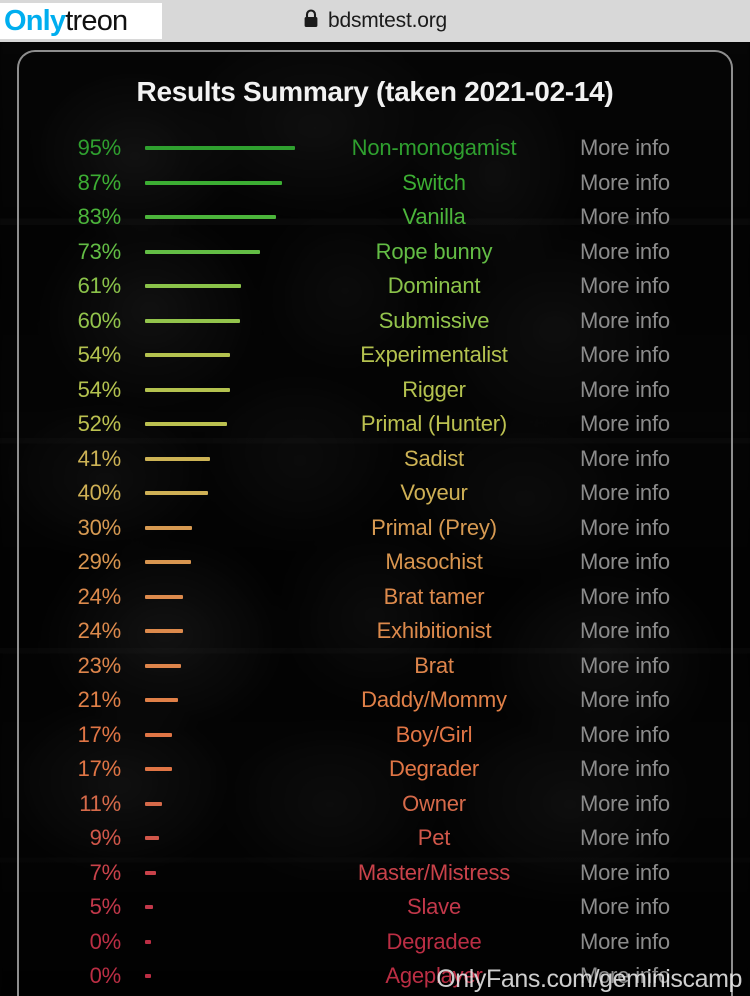 The image size is (750, 996). I want to click on result-label: Slave, so click(434, 906).